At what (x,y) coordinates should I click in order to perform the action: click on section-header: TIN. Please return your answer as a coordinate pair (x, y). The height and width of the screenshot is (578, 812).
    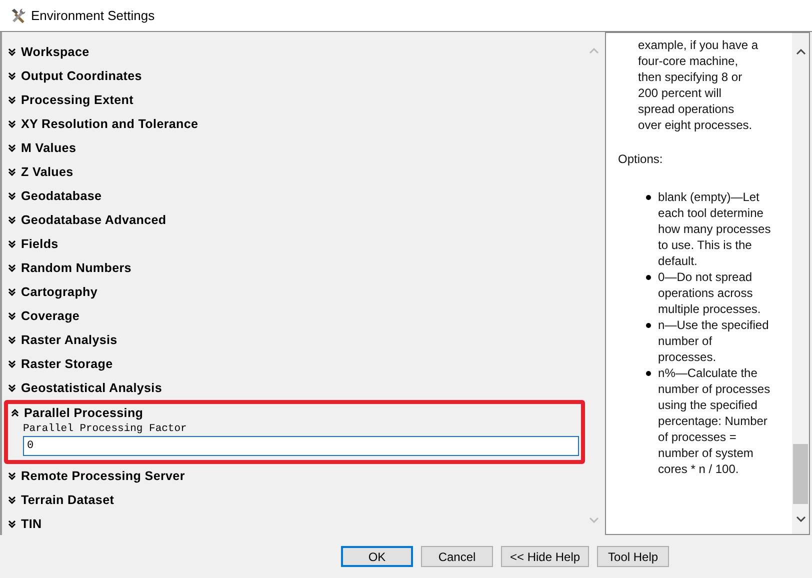
    Looking at the image, I should click on (25, 524).